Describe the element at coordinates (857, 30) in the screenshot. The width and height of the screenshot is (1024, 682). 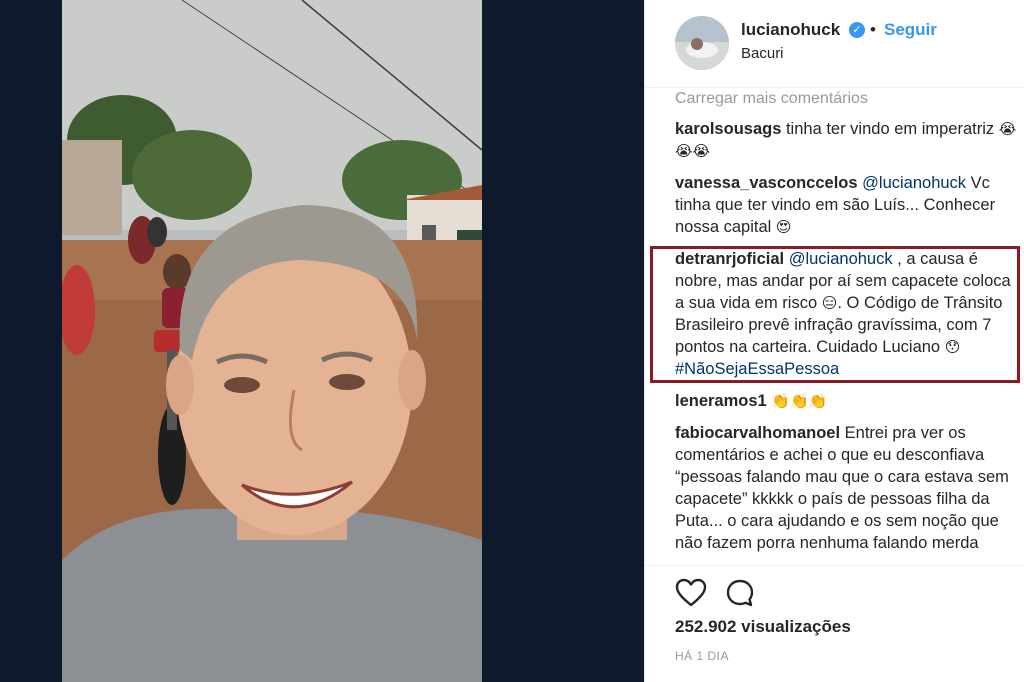
I see `verified-badge-icon: ✓` at that location.